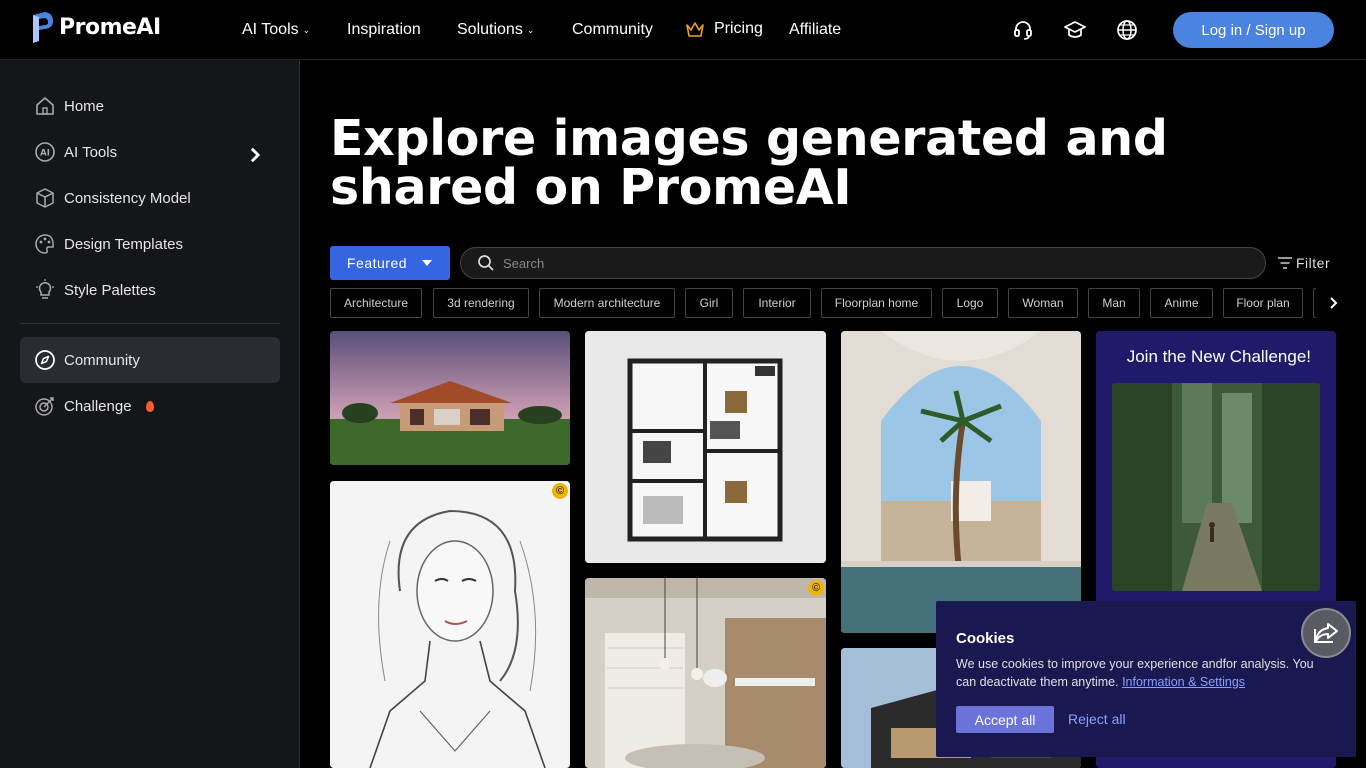  I want to click on overgrown-city-image, so click(1216, 487).